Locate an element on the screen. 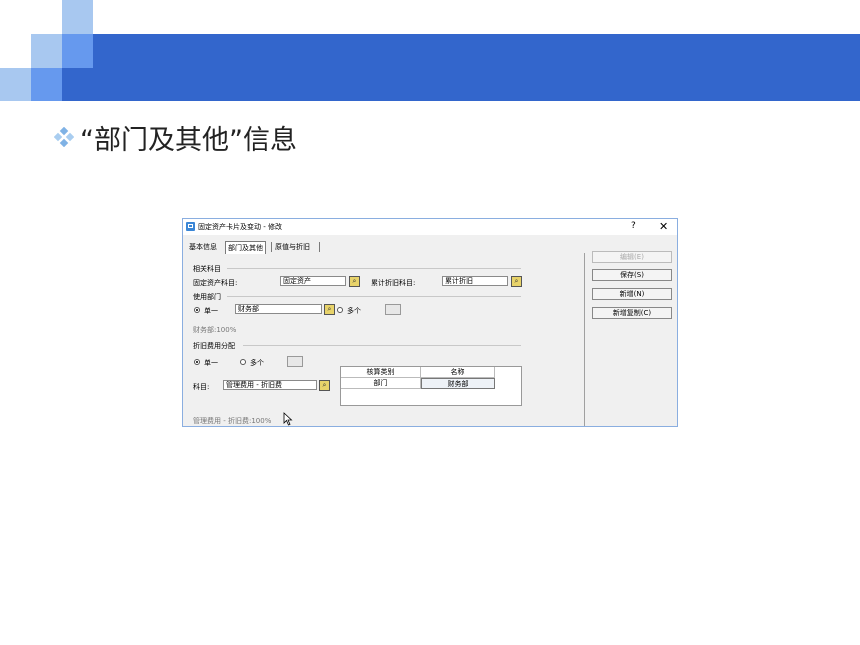 The width and height of the screenshot is (860, 645). title-bar: 固定资产卡片及变动 - 修改 ? ✕ is located at coordinates (430, 227).